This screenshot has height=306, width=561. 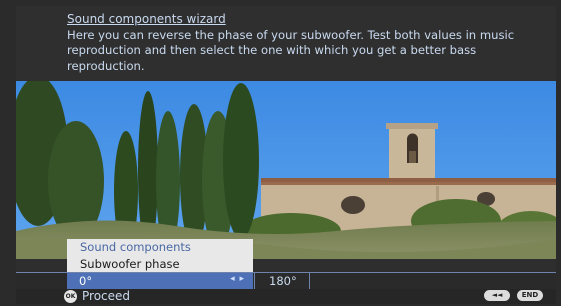 I want to click on wizard-title: Sound components wizard, so click(x=146, y=19).